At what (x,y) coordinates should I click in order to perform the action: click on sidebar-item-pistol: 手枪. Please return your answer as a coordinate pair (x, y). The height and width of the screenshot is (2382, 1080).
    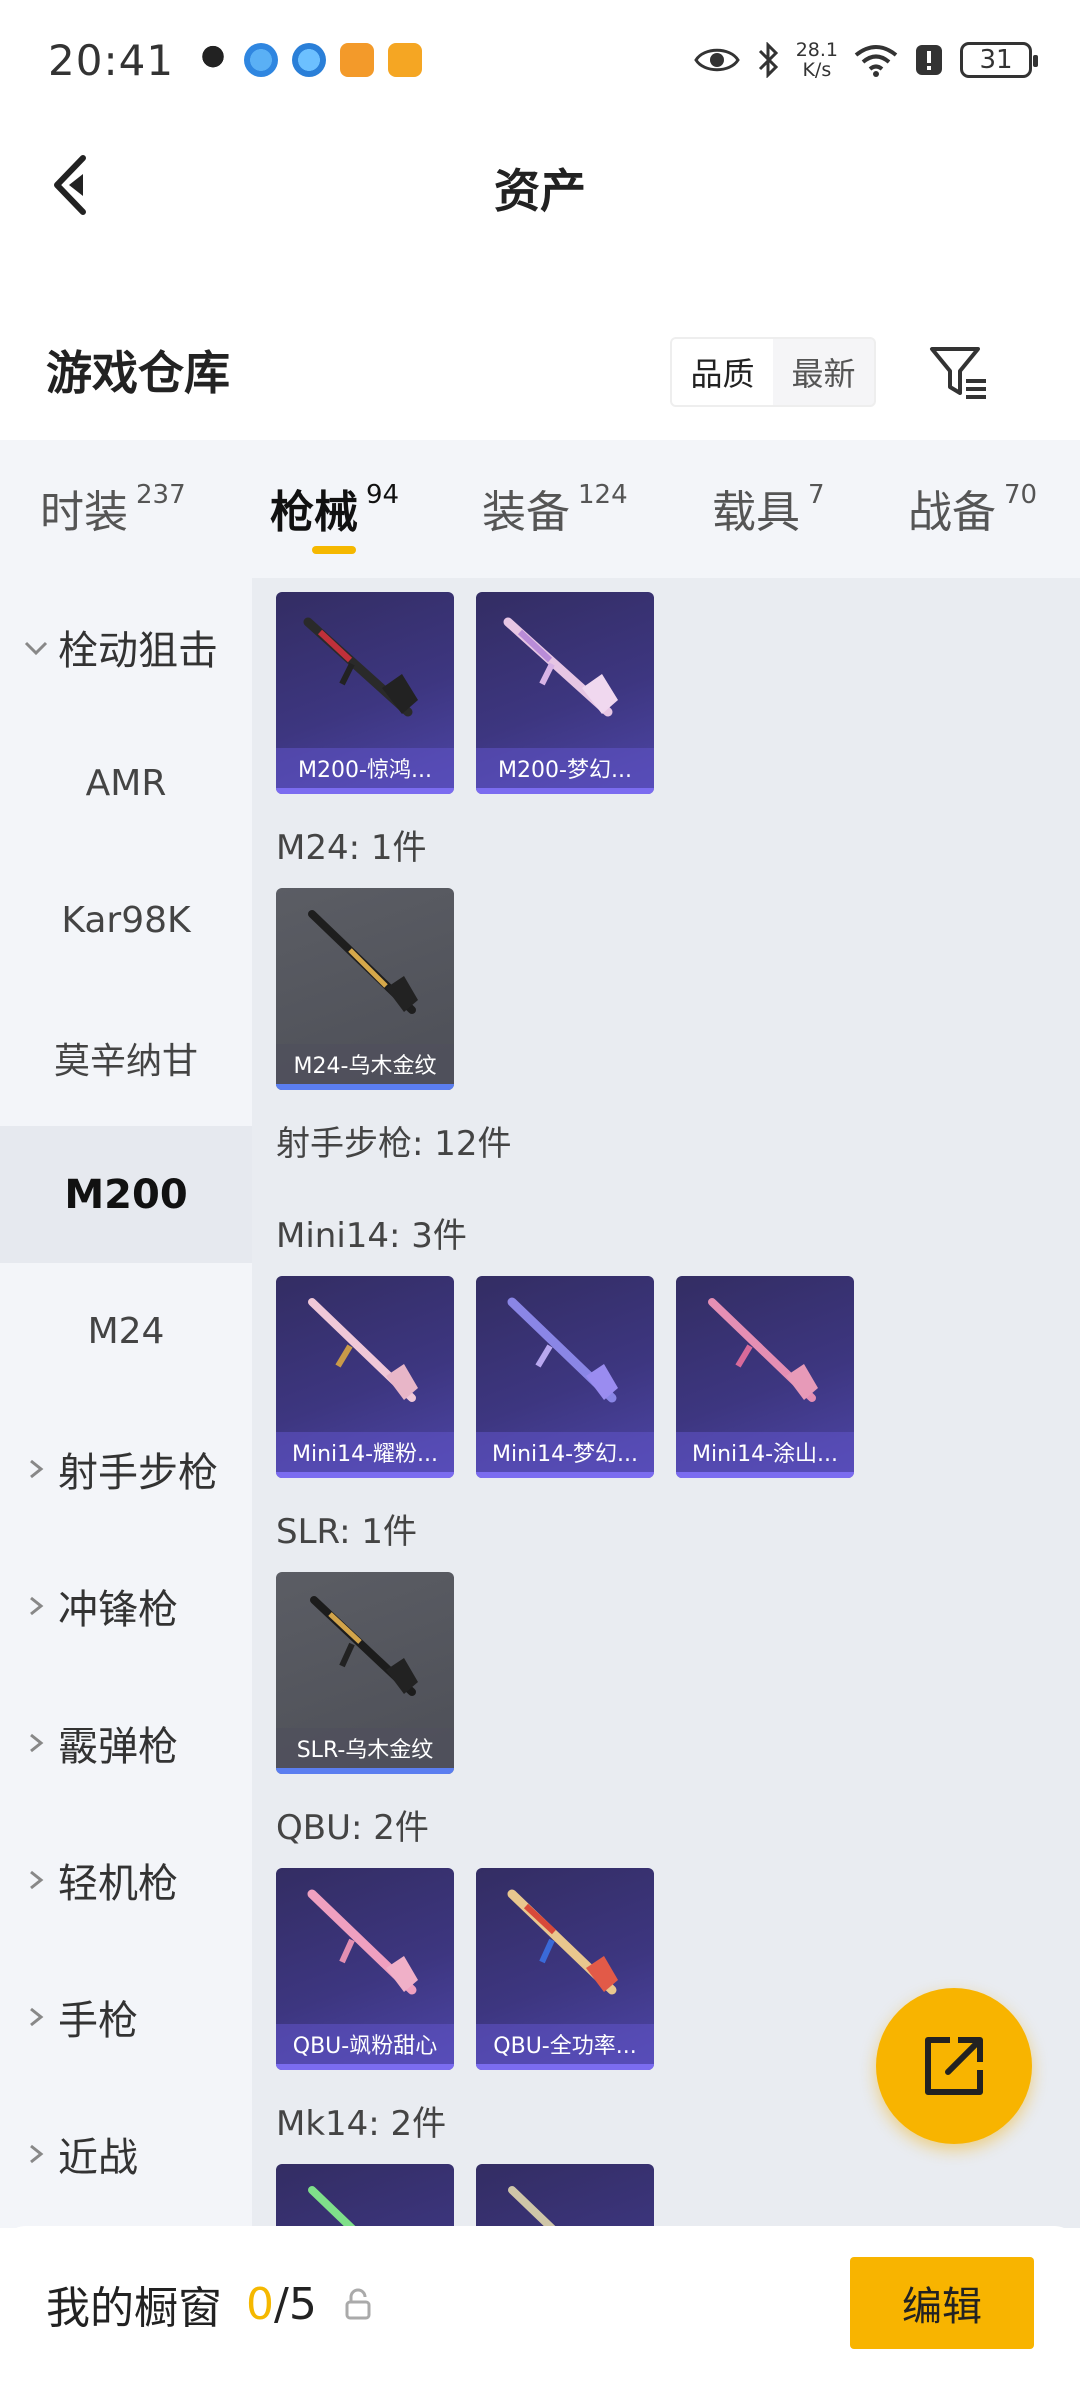
    Looking at the image, I should click on (126, 2016).